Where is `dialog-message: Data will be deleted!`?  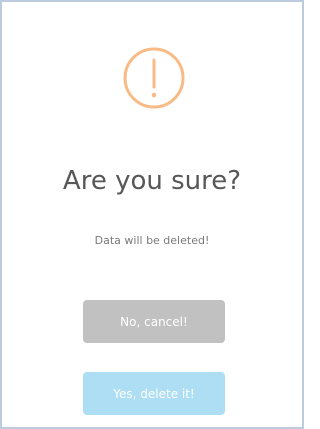
dialog-message: Data will be deleted! is located at coordinates (152, 240).